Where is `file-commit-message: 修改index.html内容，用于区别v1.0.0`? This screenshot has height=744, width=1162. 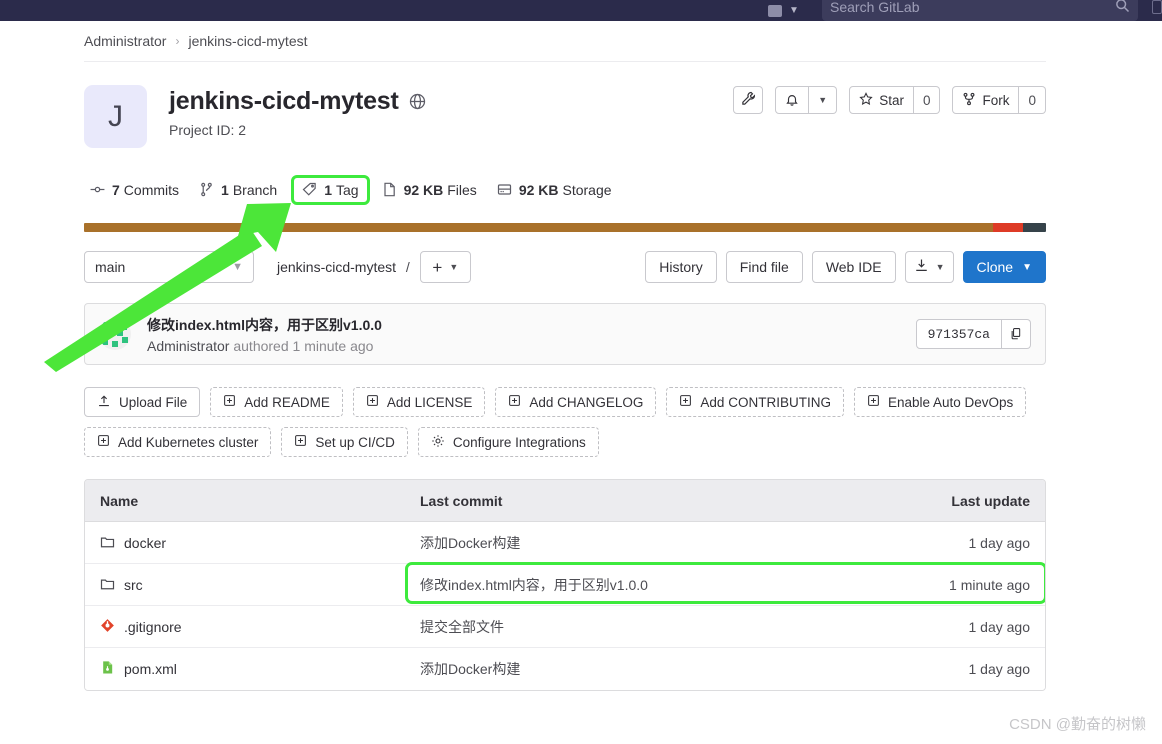 file-commit-message: 修改index.html内容，用于区别v1.0.0 is located at coordinates (667, 585).